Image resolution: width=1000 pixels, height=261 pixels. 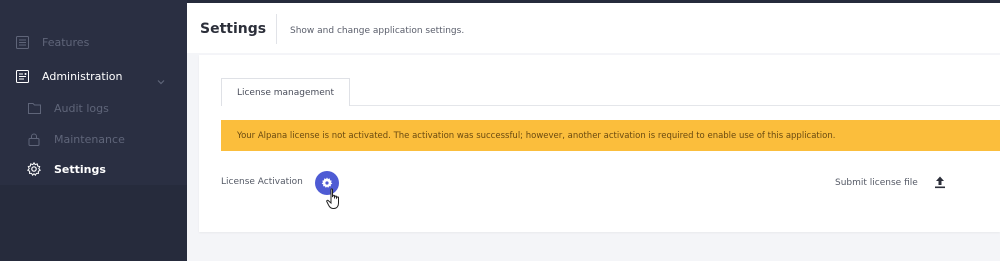 I want to click on sidebar-item-label: Administration, so click(x=82, y=76).